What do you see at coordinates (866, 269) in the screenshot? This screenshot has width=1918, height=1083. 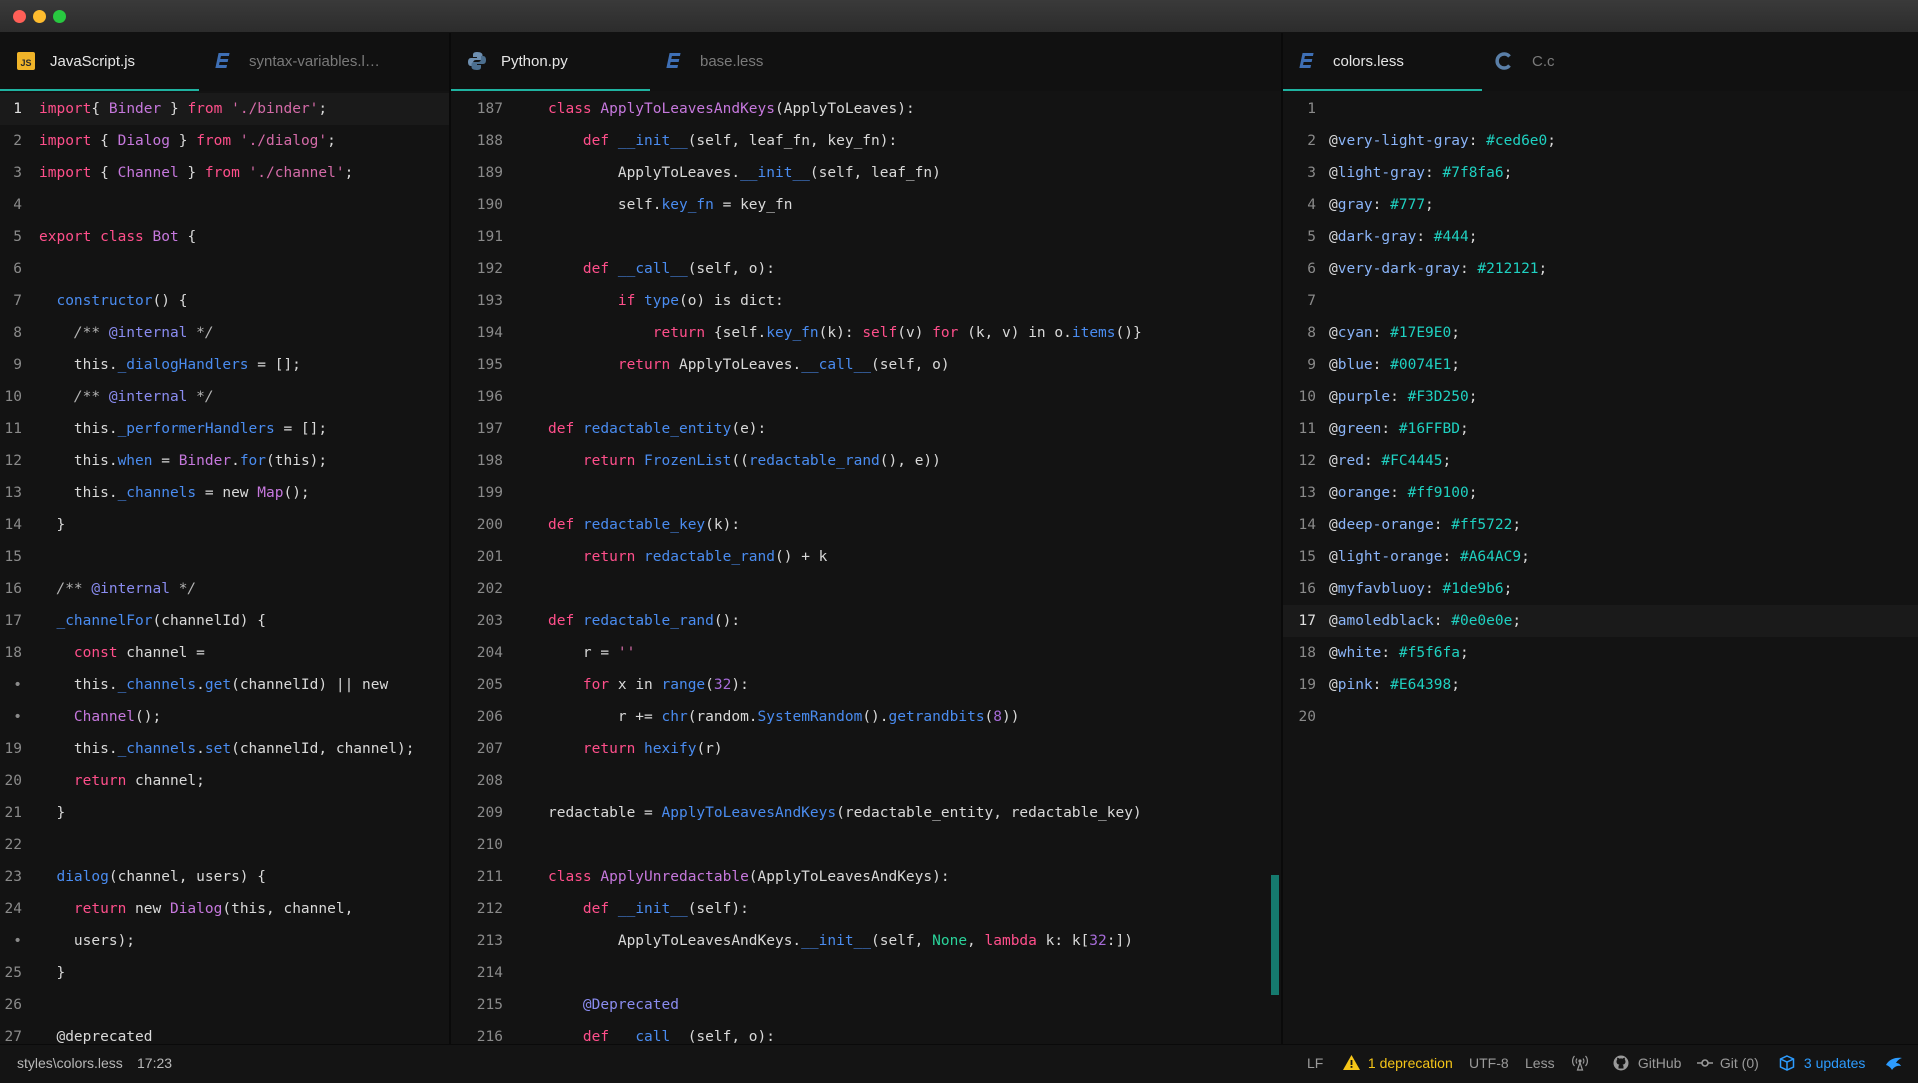 I see `code-line: 192 def __call__(self, o):` at bounding box center [866, 269].